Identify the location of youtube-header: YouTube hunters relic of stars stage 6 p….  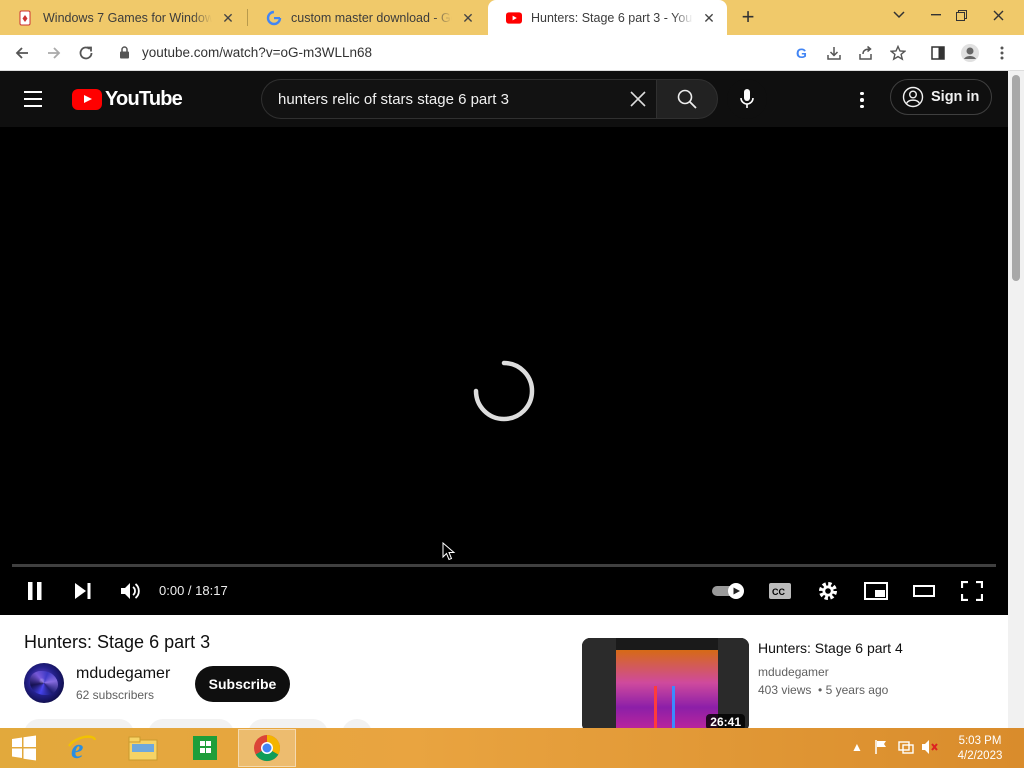
(504, 99).